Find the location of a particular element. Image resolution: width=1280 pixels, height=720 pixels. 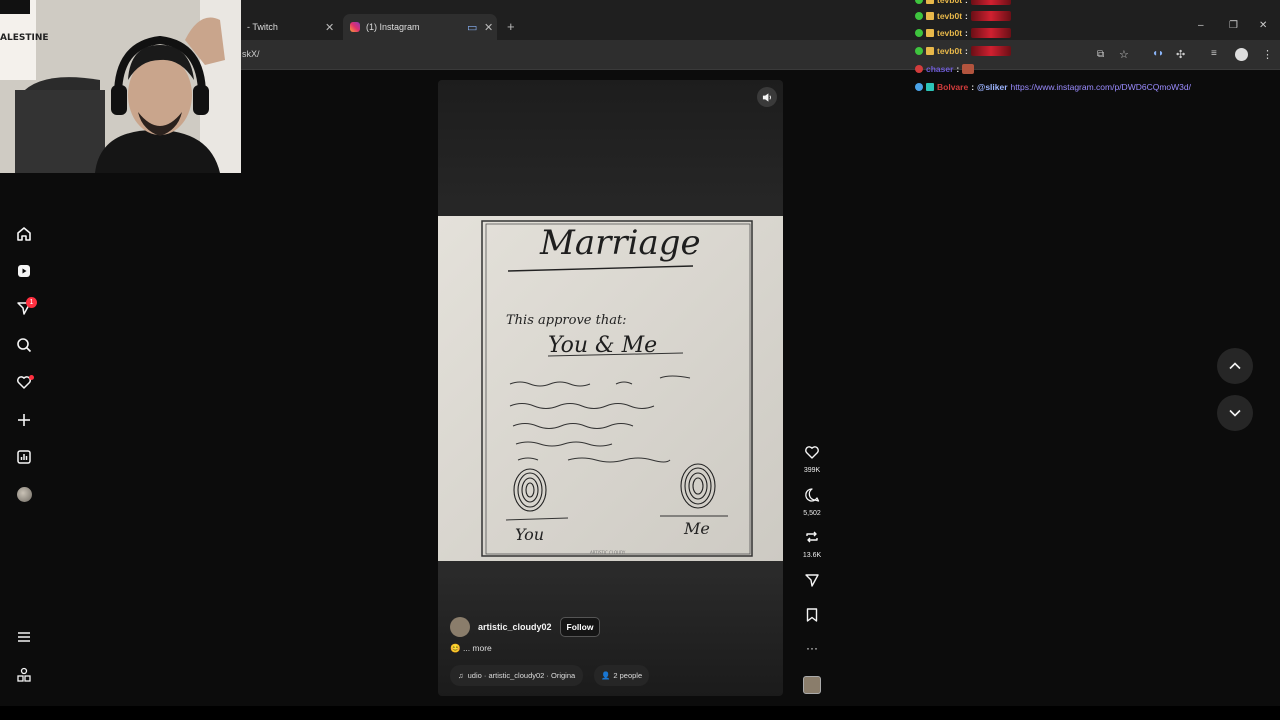

tab-media-icon: ▭ is located at coordinates (472, 27).